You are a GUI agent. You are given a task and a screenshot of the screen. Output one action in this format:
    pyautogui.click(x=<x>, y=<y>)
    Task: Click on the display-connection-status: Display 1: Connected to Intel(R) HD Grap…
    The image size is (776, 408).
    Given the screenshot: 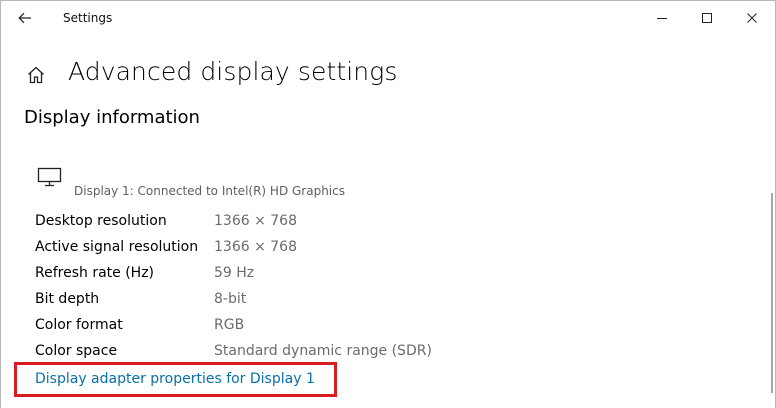 What is the action you would take?
    pyautogui.click(x=209, y=191)
    